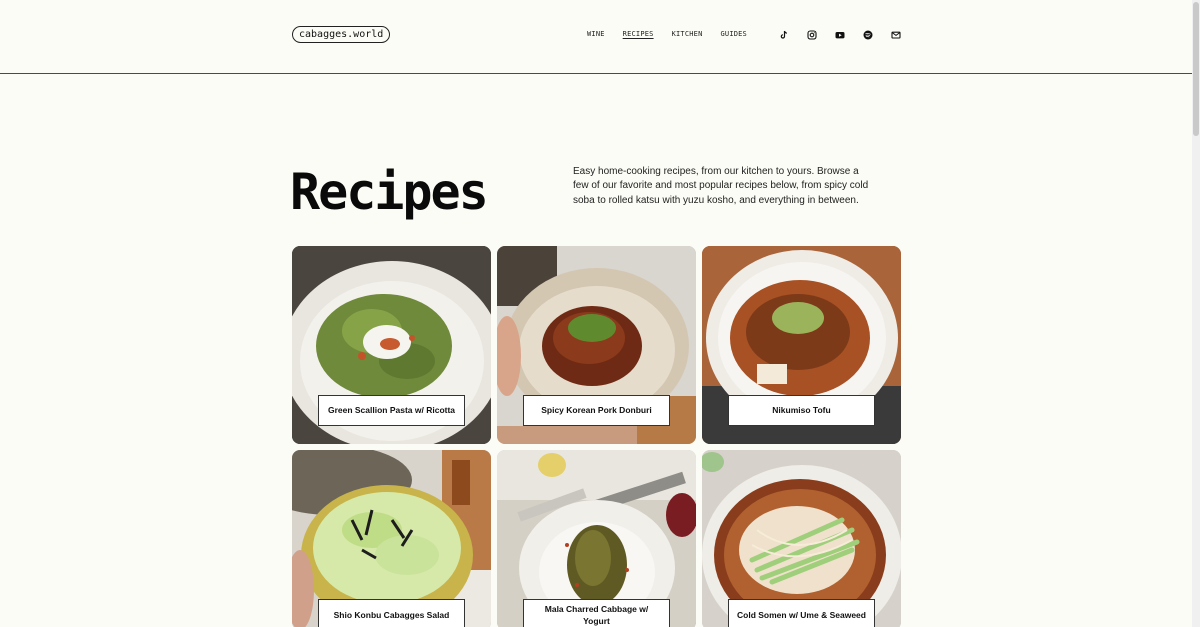 Image resolution: width=1200 pixels, height=627 pixels. Describe the element at coordinates (596, 34) in the screenshot. I see `nav-wine: WINE` at that location.